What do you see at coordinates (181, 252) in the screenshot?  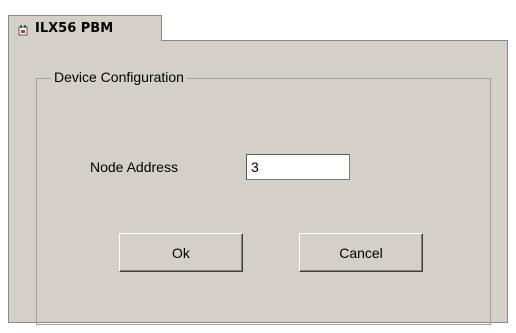 I see `ok-button: Ok` at bounding box center [181, 252].